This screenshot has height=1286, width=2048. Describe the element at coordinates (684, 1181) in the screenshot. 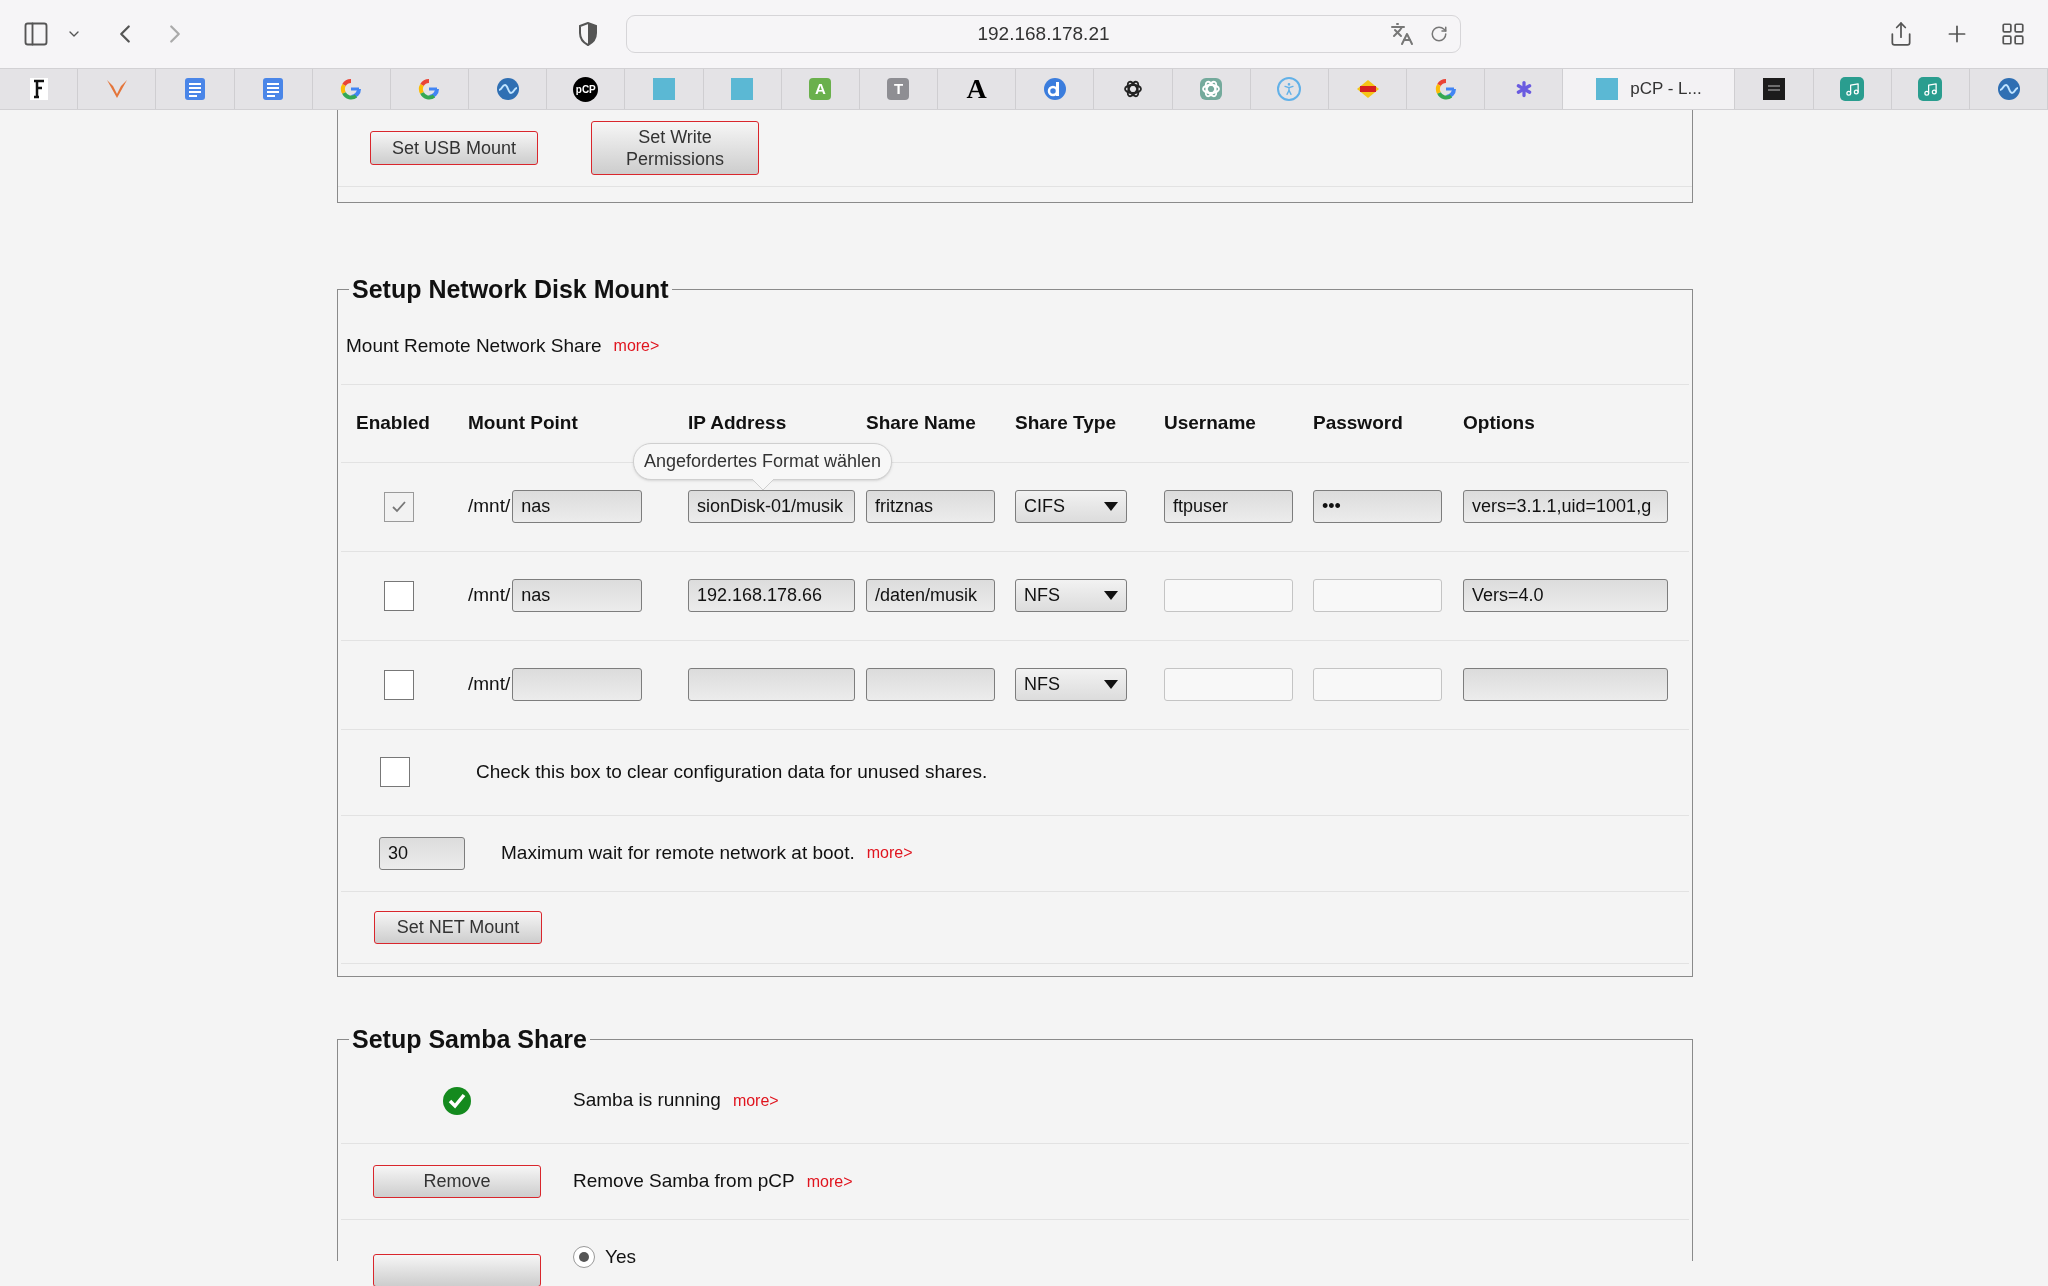

I see `remove-description: Remove Samba from pCP` at that location.